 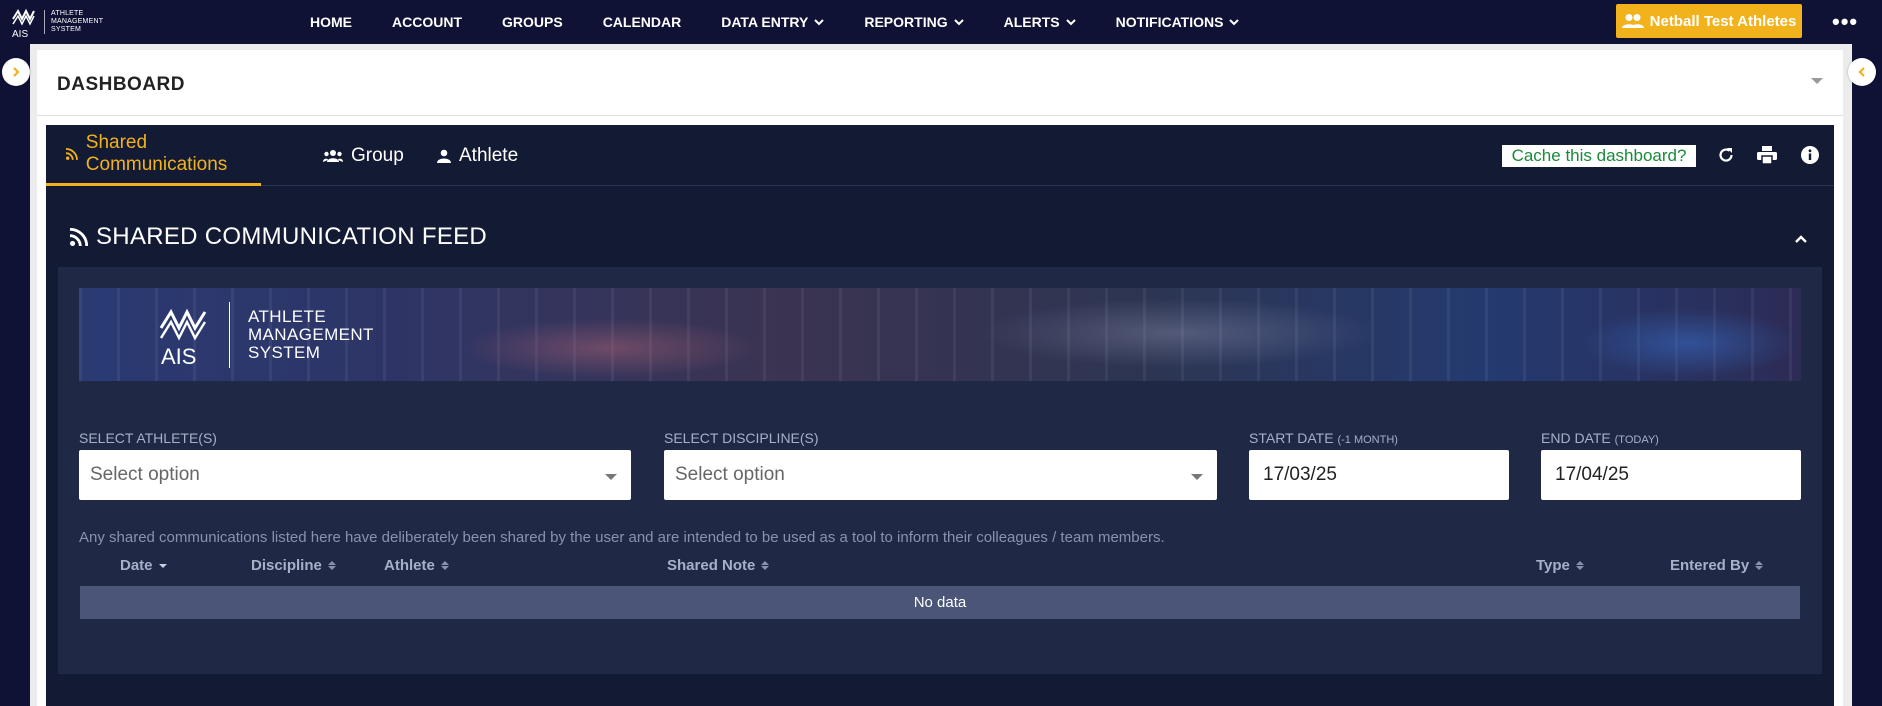 I want to click on end-date-label-text: END DATE, so click(x=1576, y=438).